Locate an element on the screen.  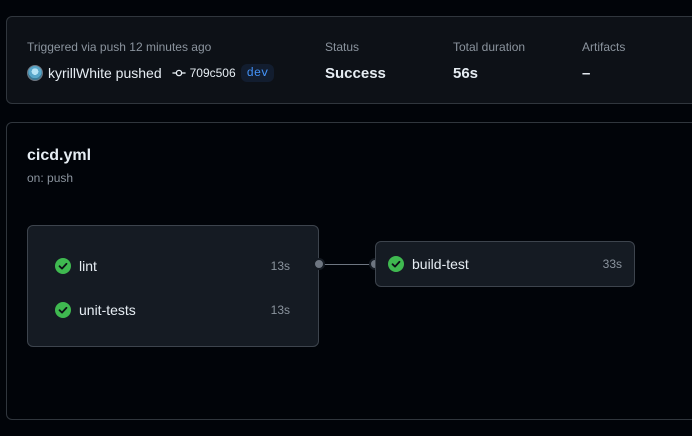
commit-icon is located at coordinates (179, 73).